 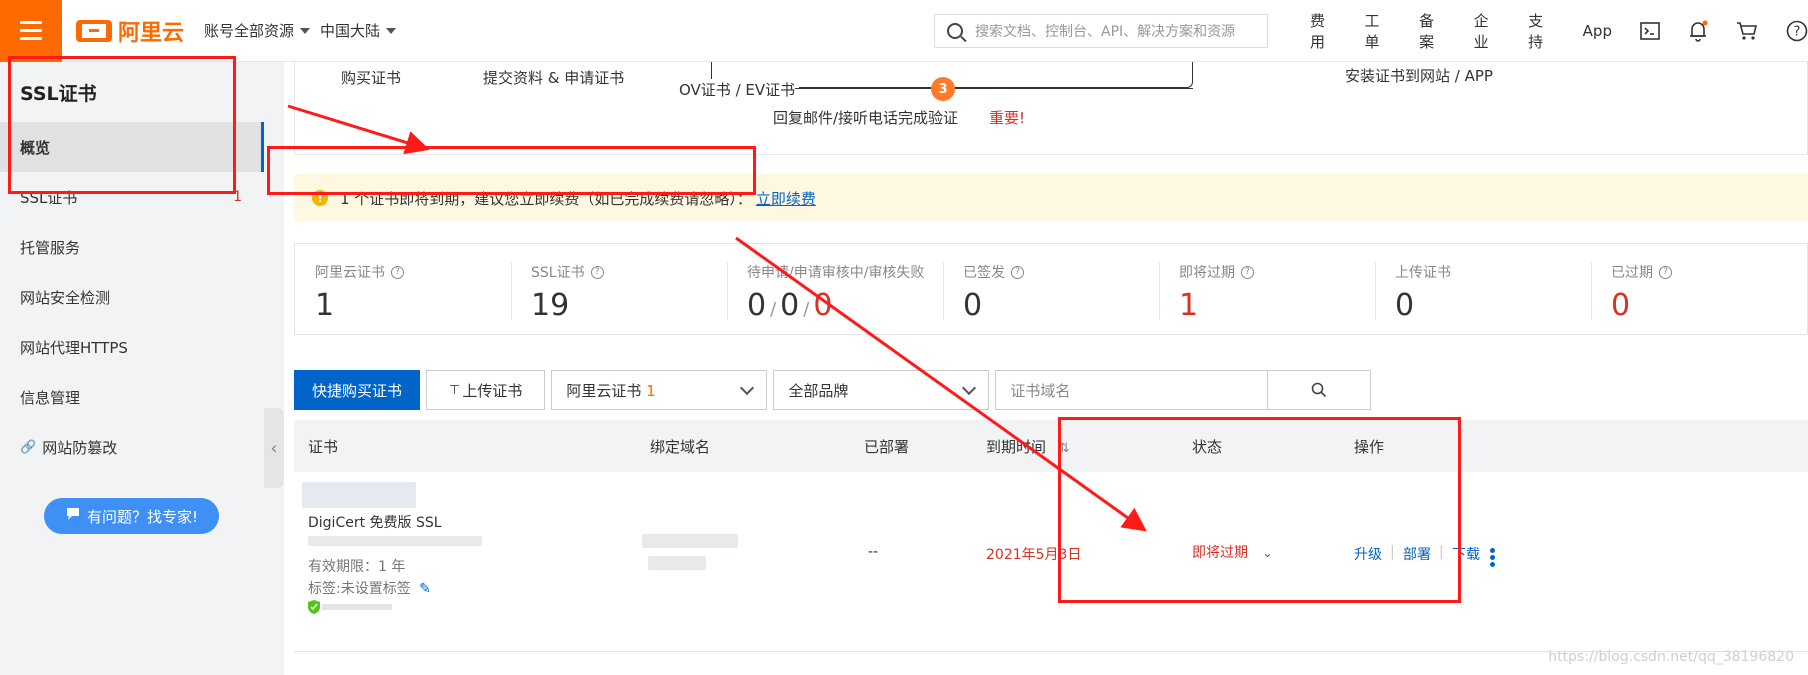 I want to click on download-link: 下载, so click(x=1466, y=554).